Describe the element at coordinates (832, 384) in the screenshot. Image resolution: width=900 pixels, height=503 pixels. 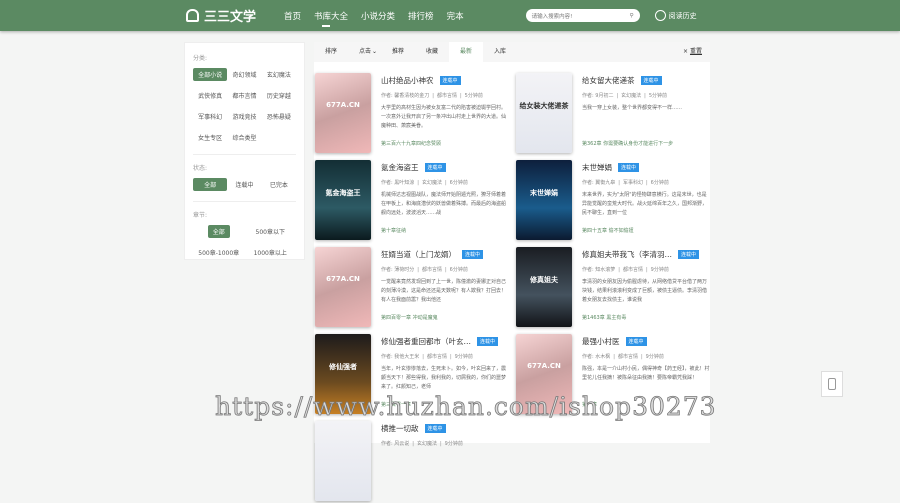
I see `mobile-view-button` at that location.